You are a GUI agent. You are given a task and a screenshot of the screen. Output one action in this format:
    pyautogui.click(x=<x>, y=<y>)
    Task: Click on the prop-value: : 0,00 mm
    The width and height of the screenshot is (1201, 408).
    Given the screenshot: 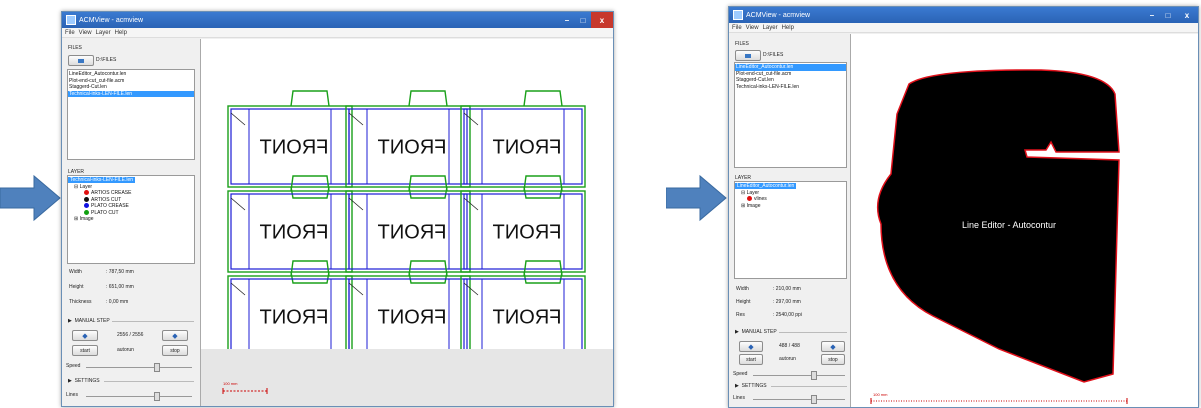 What is the action you would take?
    pyautogui.click(x=117, y=302)
    